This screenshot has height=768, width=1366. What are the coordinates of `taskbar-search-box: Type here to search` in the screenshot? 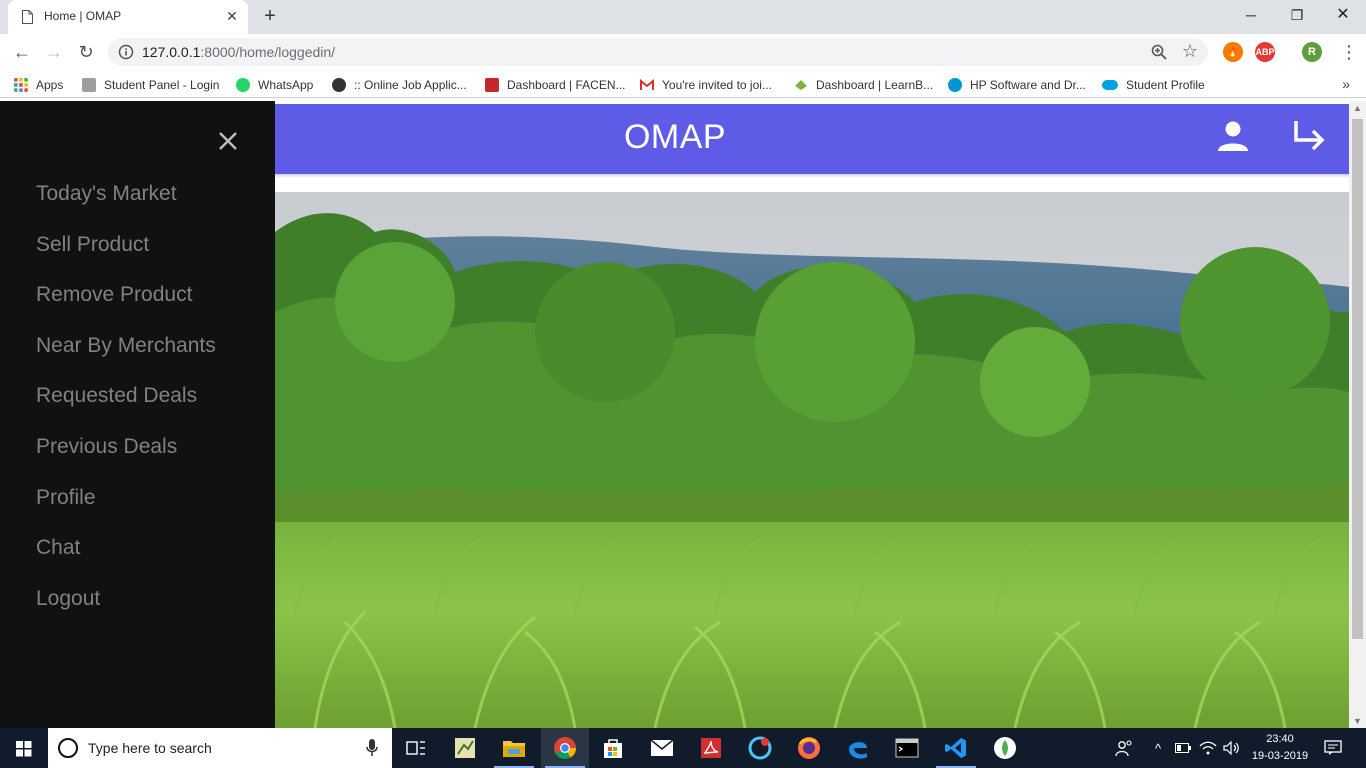 It's located at (220, 748).